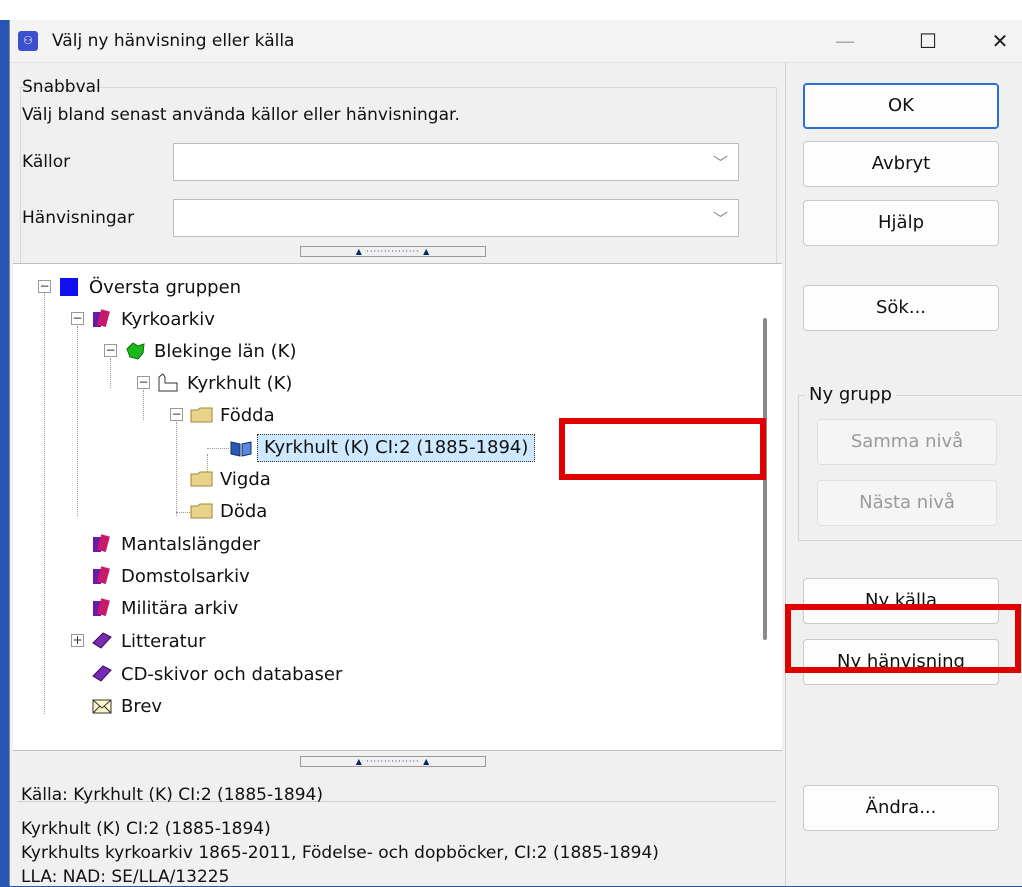 The width and height of the screenshot is (1022, 887). Describe the element at coordinates (456, 218) in the screenshot. I see `references-combobox: ﹀` at that location.